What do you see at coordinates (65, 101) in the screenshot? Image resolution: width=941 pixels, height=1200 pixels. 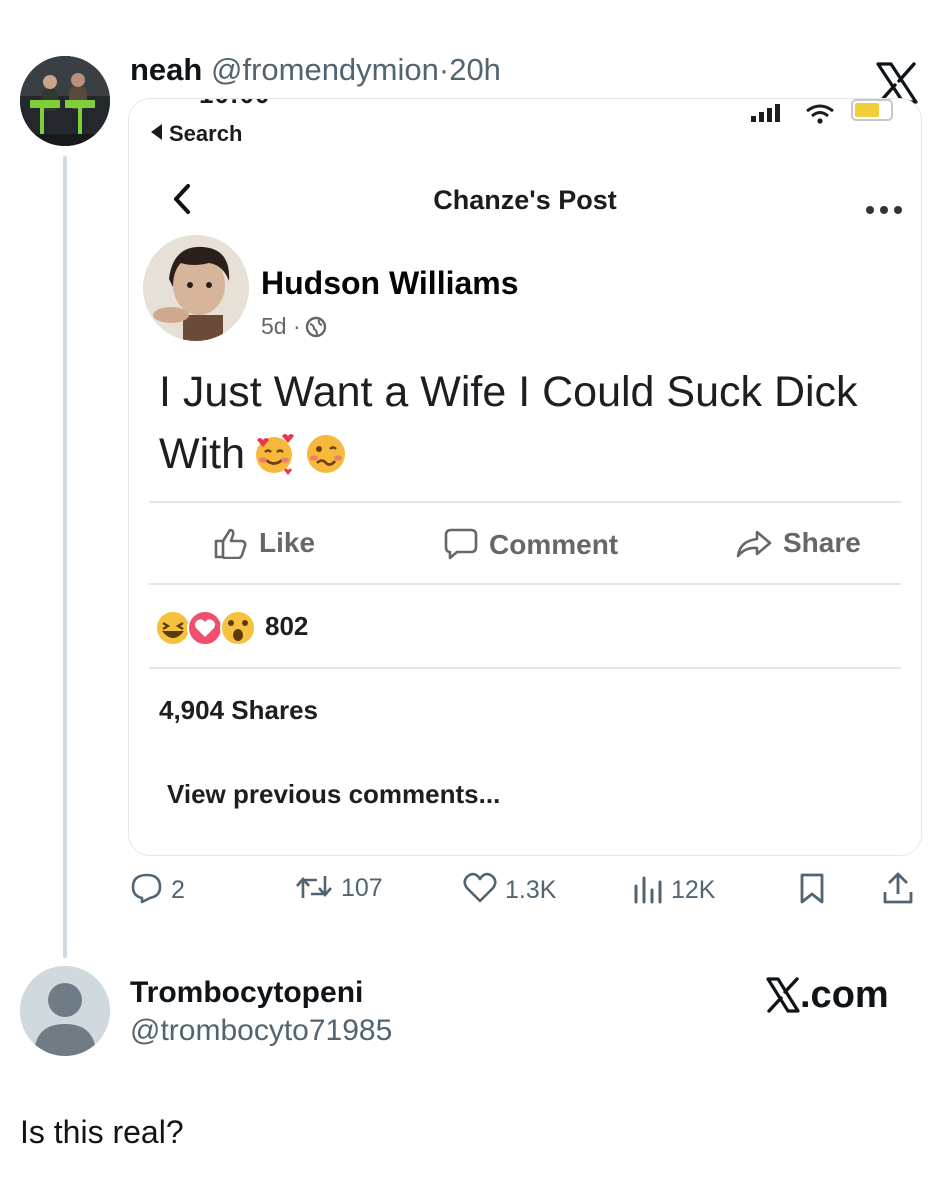 I see `author-avatar` at bounding box center [65, 101].